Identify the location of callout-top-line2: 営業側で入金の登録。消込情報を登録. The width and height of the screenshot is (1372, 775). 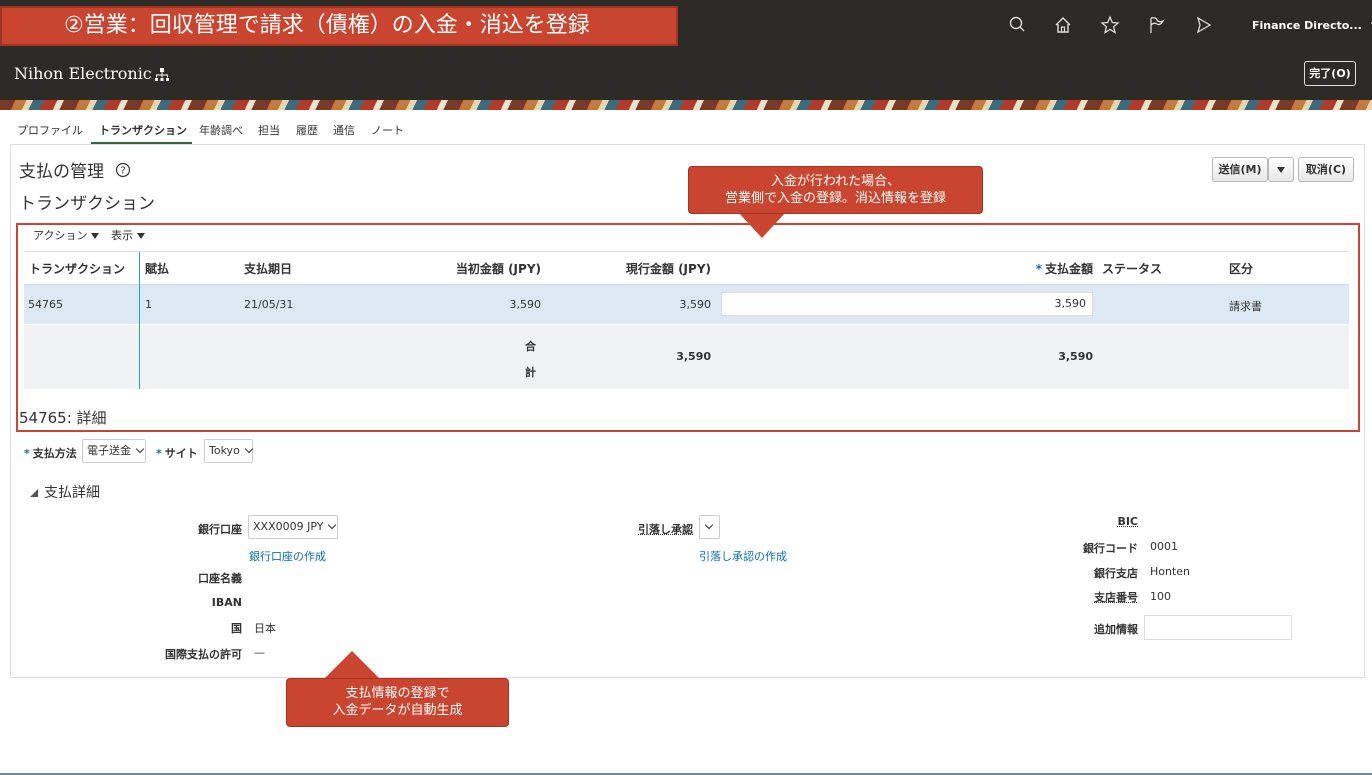
(835, 198).